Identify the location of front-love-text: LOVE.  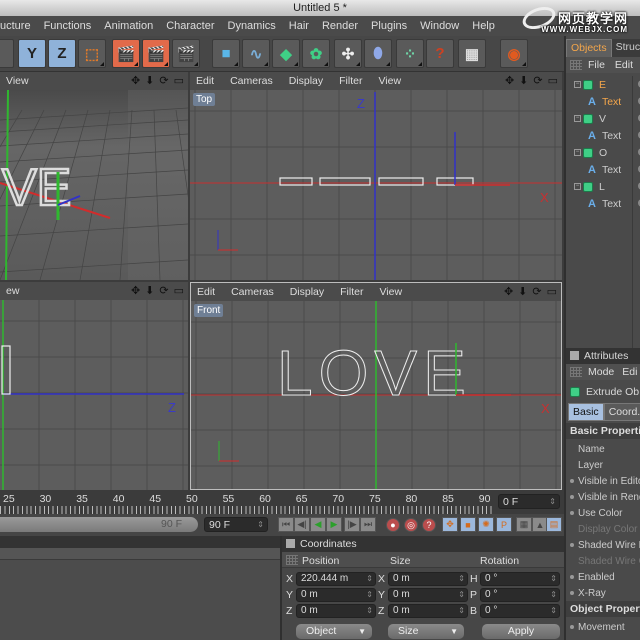
(374, 373).